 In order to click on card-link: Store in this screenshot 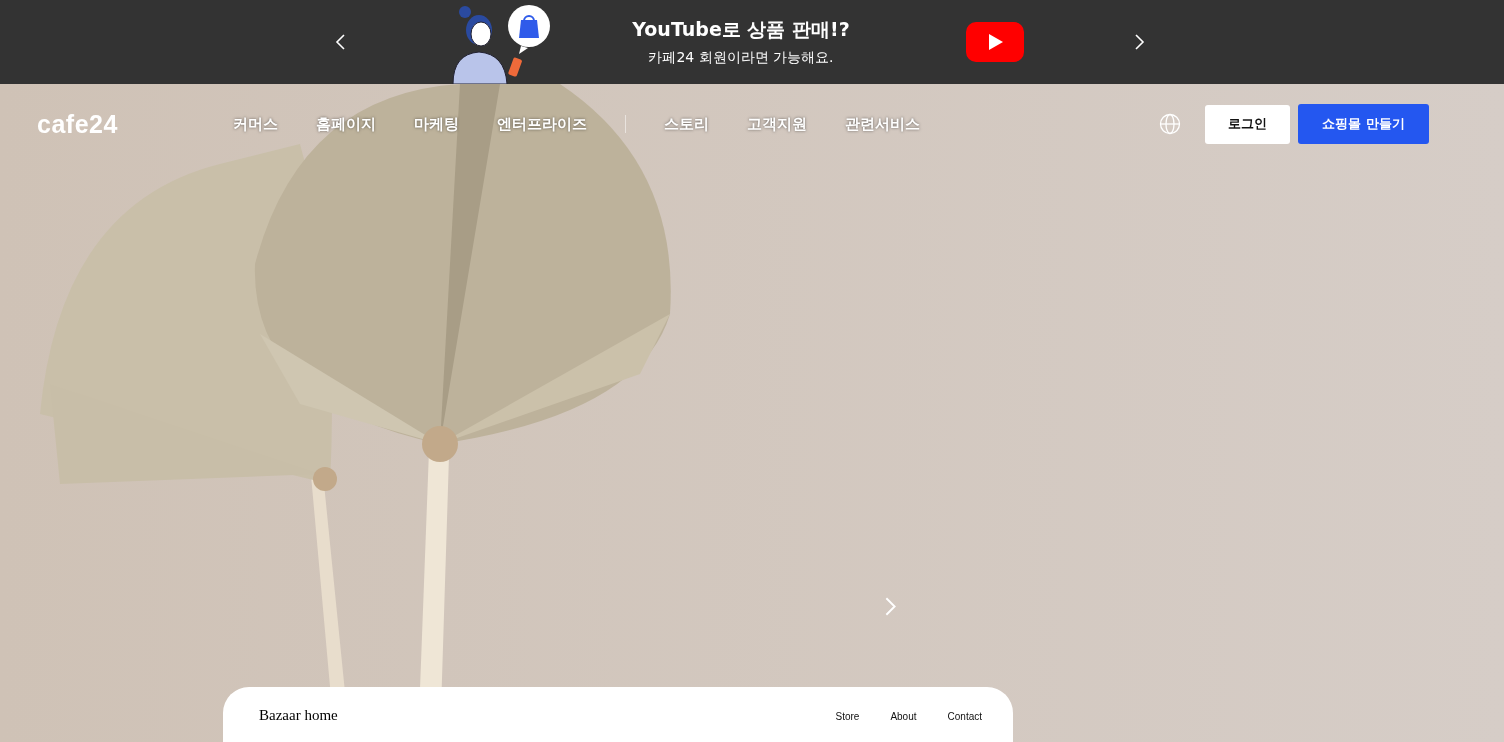, I will do `click(847, 716)`.